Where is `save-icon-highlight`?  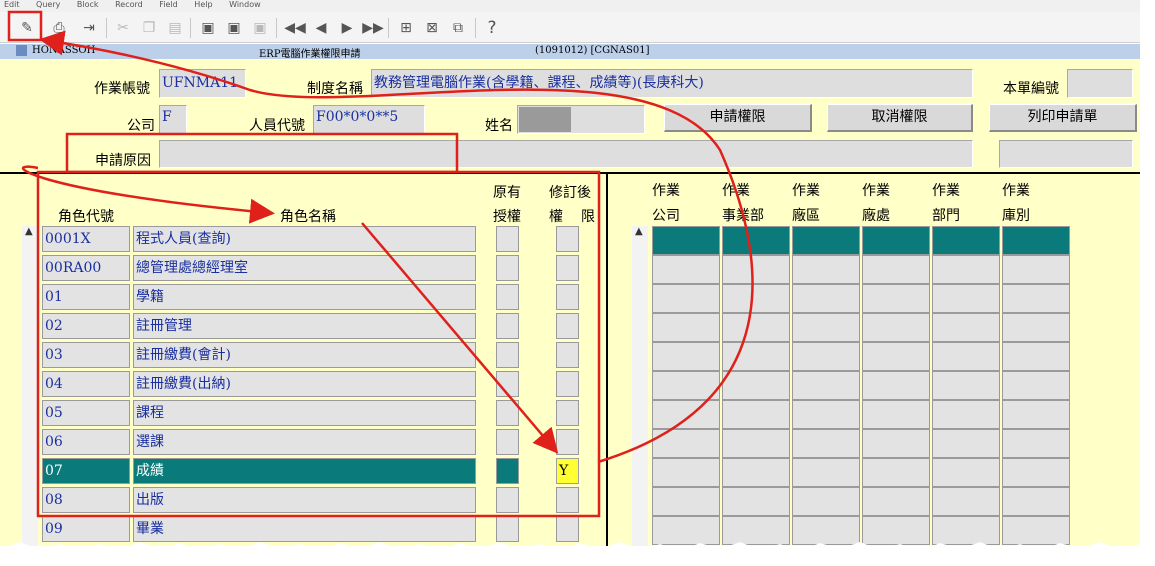 save-icon-highlight is located at coordinates (25, 26).